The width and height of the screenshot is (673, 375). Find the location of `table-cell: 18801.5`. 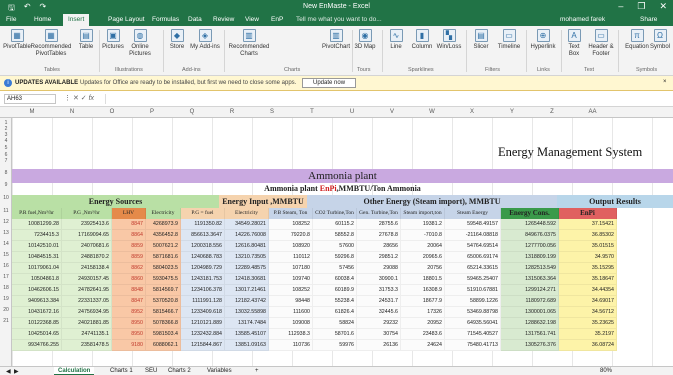

table-cell: 18801.5 is located at coordinates (423, 279).